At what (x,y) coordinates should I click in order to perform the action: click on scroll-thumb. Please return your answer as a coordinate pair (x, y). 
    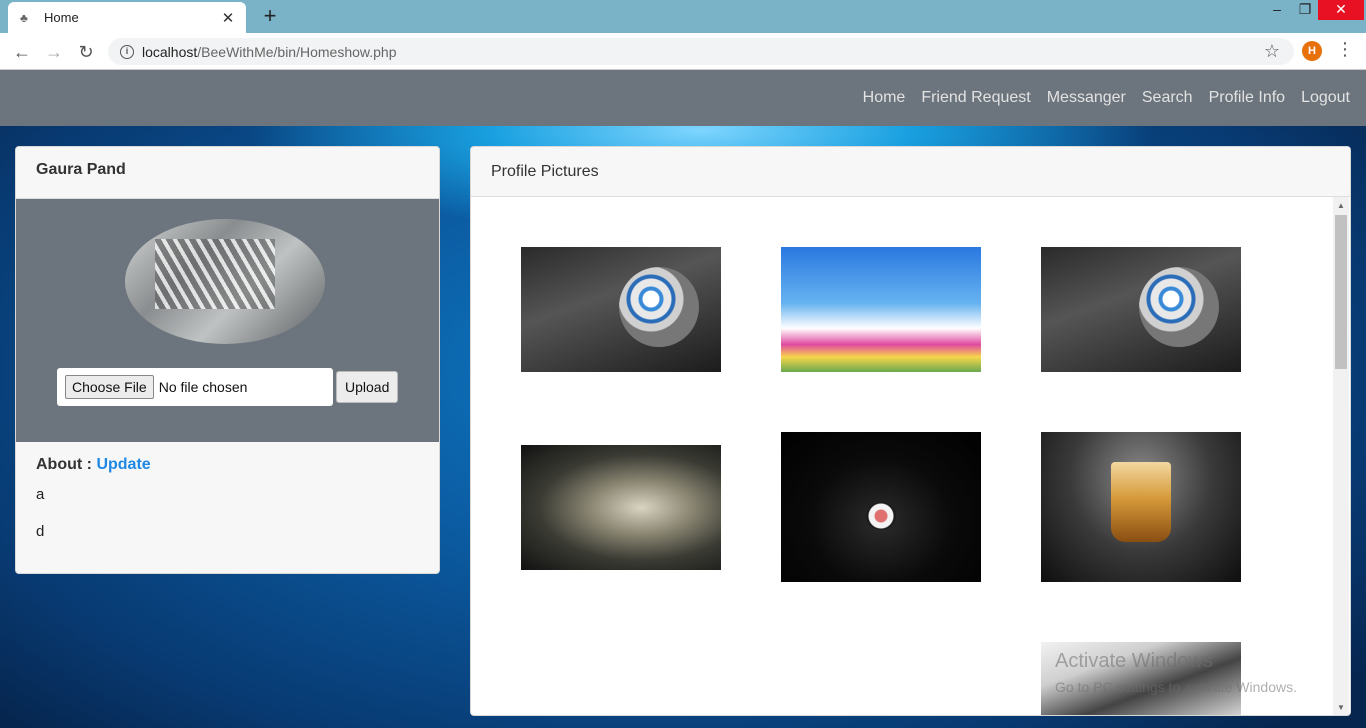
    Looking at the image, I should click on (1341, 292).